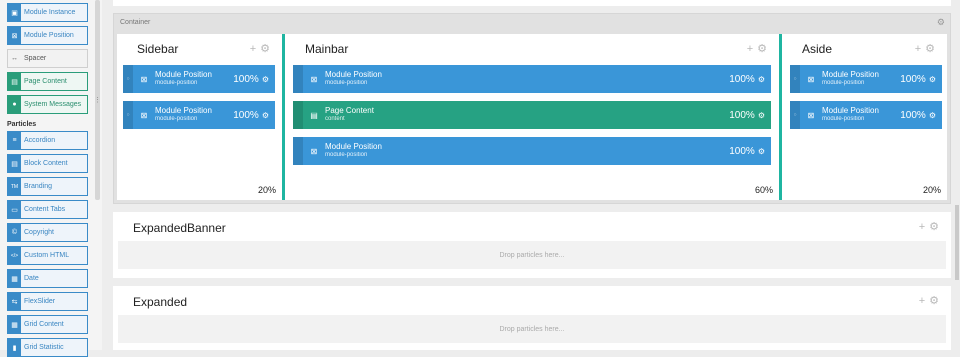 The width and height of the screenshot is (960, 357). I want to click on grid-icon: ▦, so click(14, 324).